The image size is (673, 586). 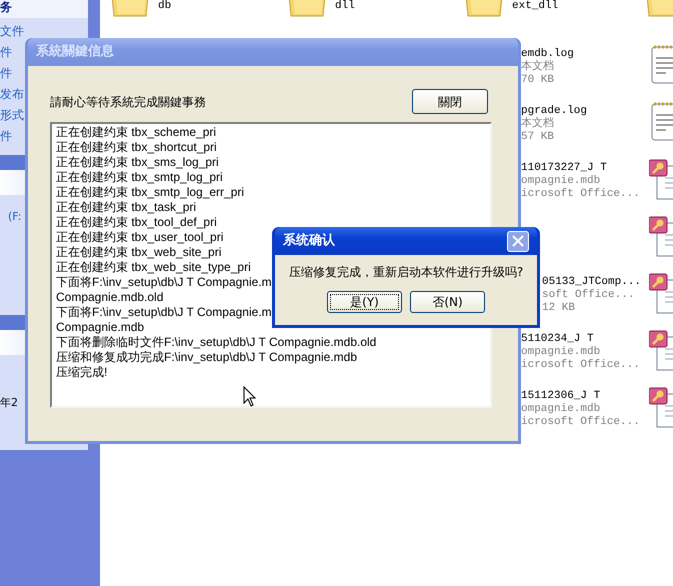 What do you see at coordinates (406, 272) in the screenshot?
I see `confirm-message: 压缩修复完成，重新启动本软件进行升级吗?` at bounding box center [406, 272].